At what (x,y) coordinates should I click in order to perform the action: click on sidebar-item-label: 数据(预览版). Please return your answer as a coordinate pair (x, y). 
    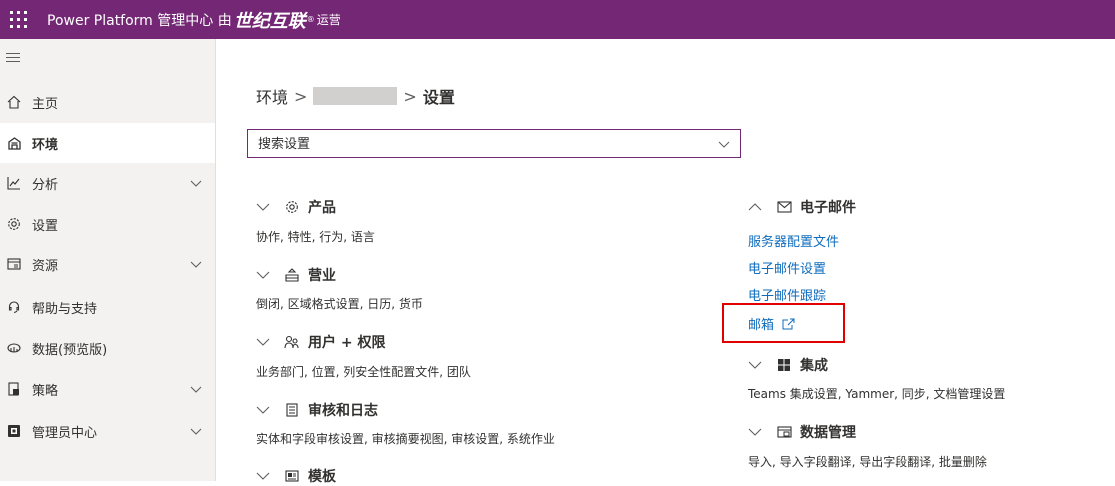
    Looking at the image, I should click on (70, 350).